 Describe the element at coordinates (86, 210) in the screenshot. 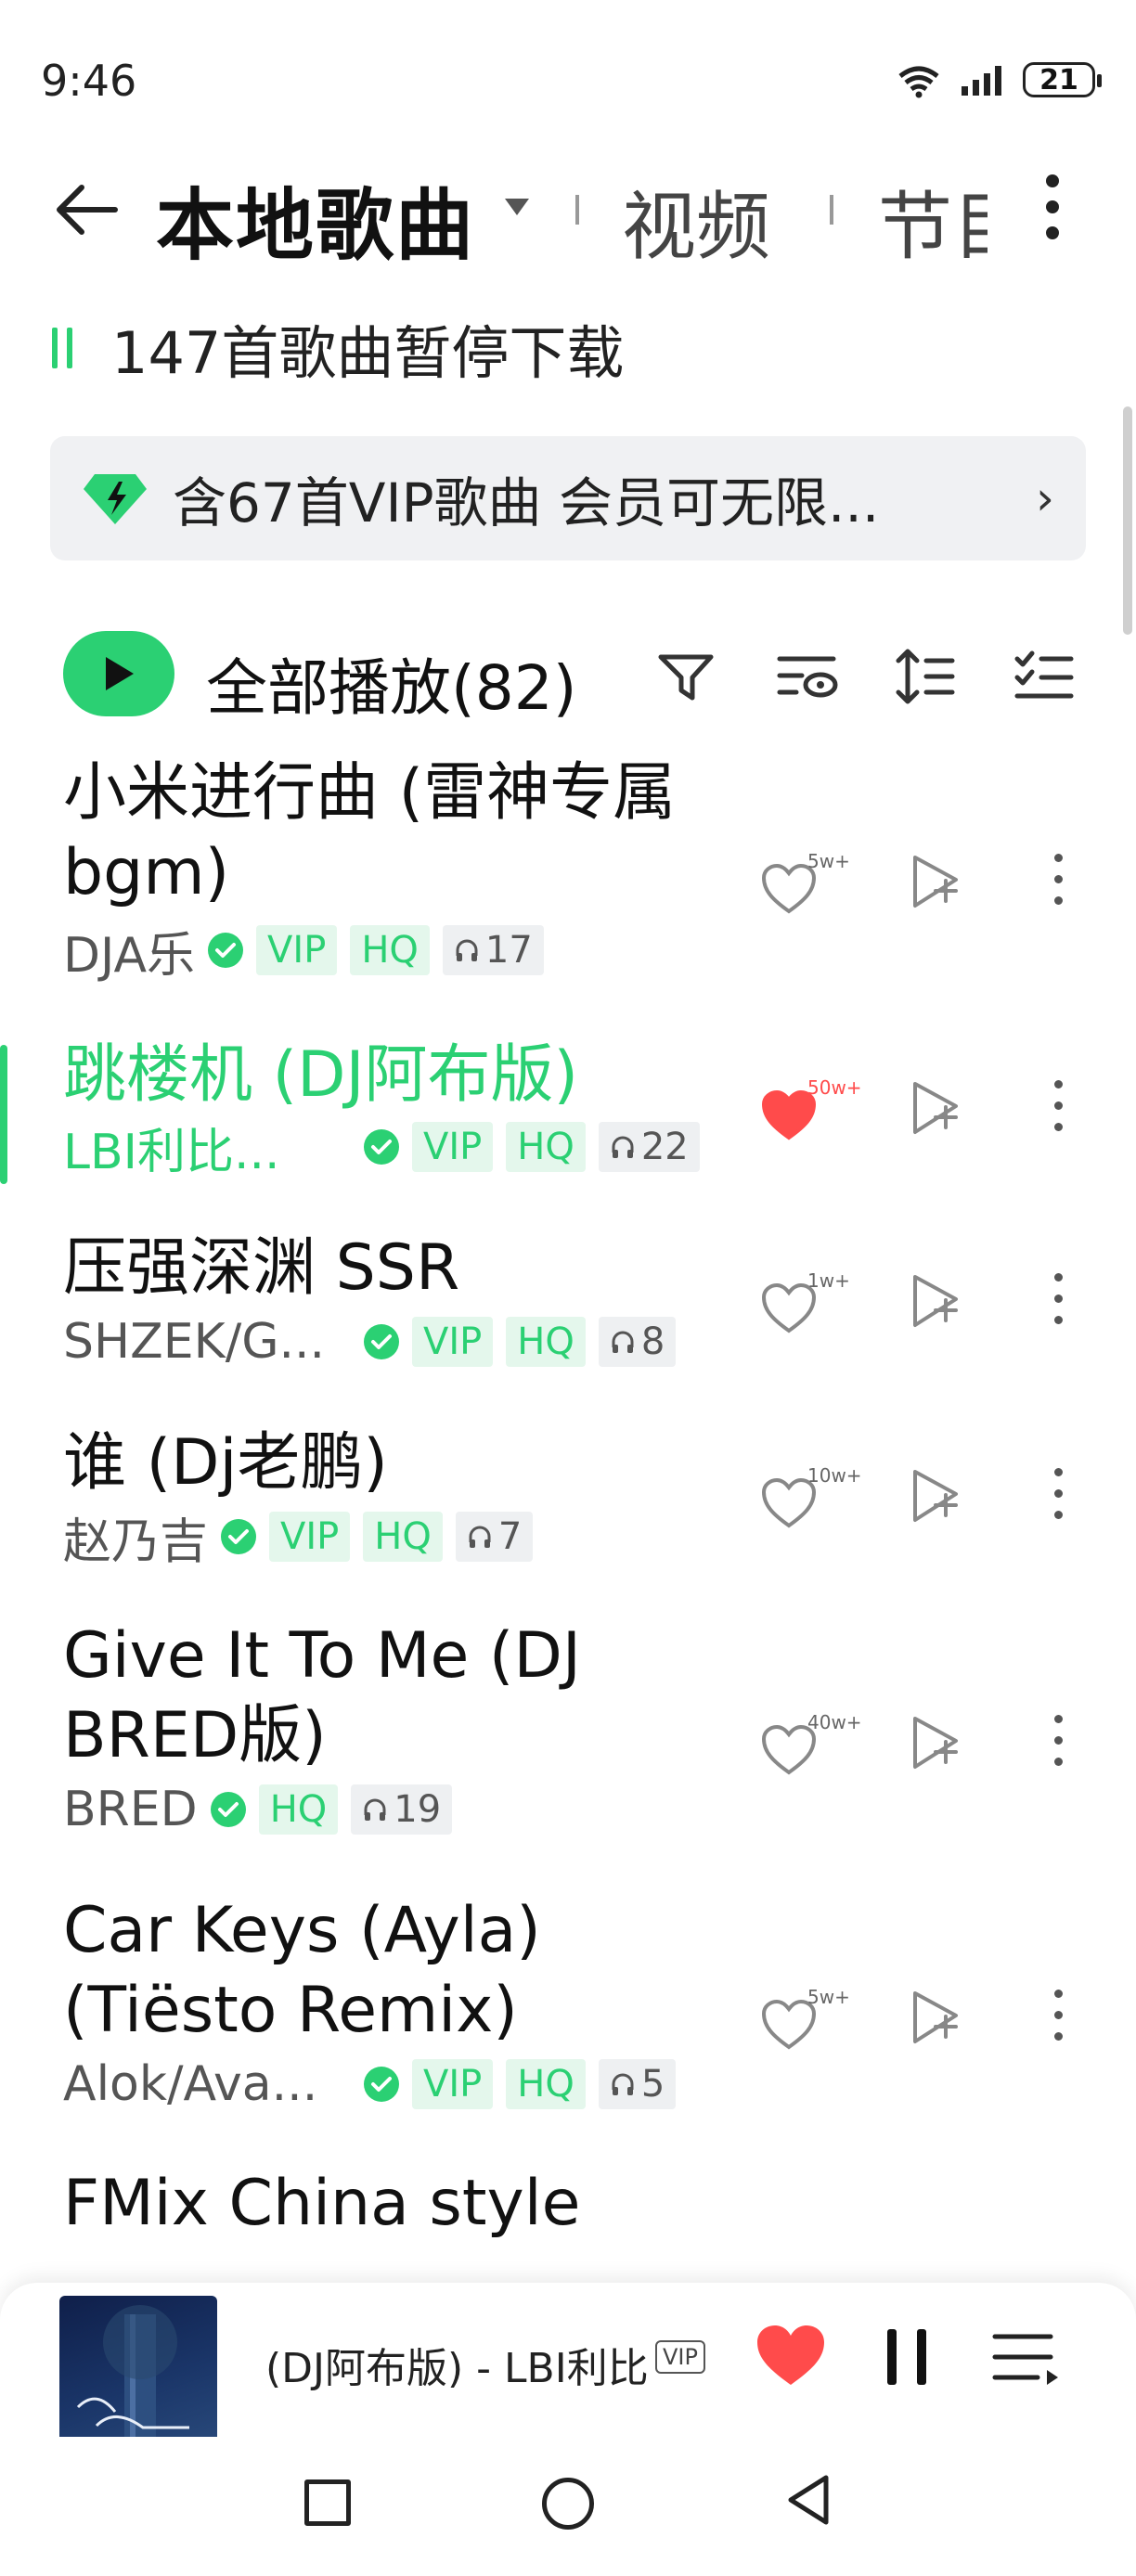

I see `back-arrow-icon` at that location.